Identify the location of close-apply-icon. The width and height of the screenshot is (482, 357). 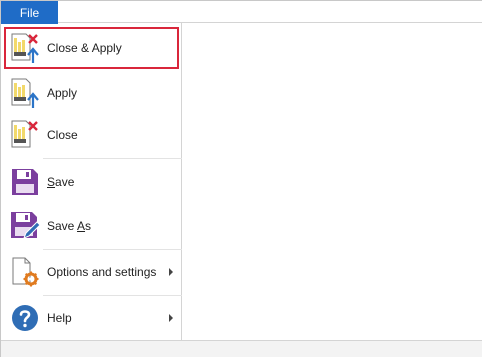
(25, 48).